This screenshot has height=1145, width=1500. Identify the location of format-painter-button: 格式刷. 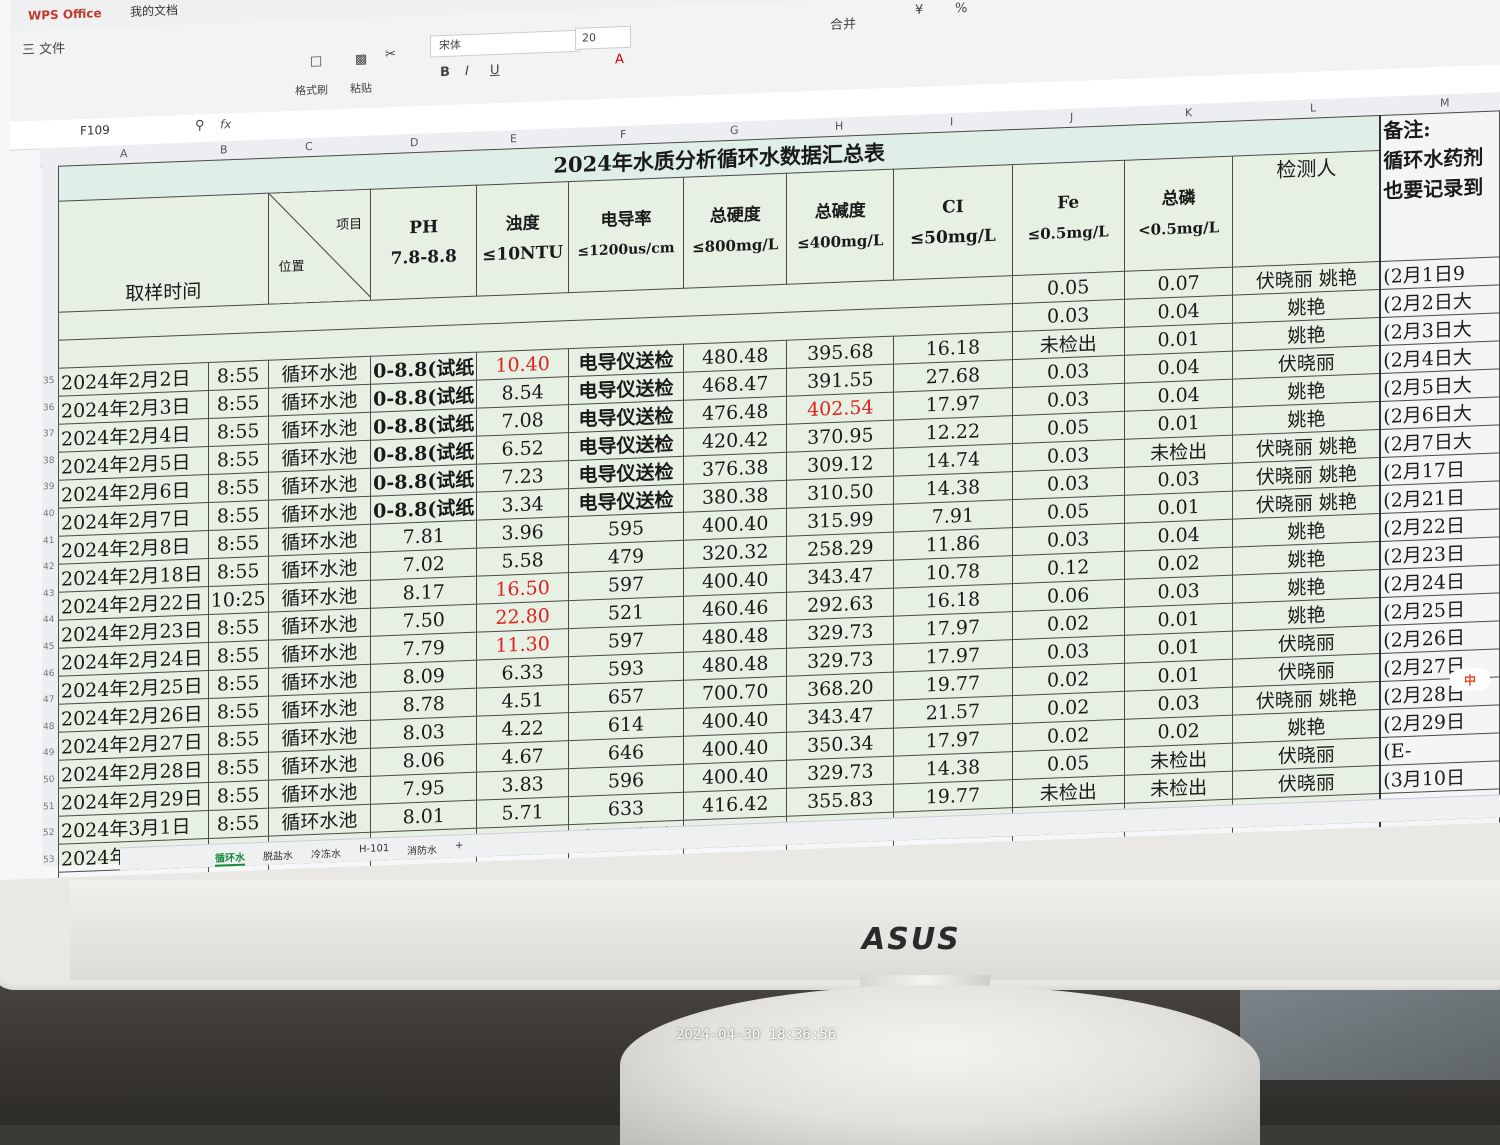
(311, 89).